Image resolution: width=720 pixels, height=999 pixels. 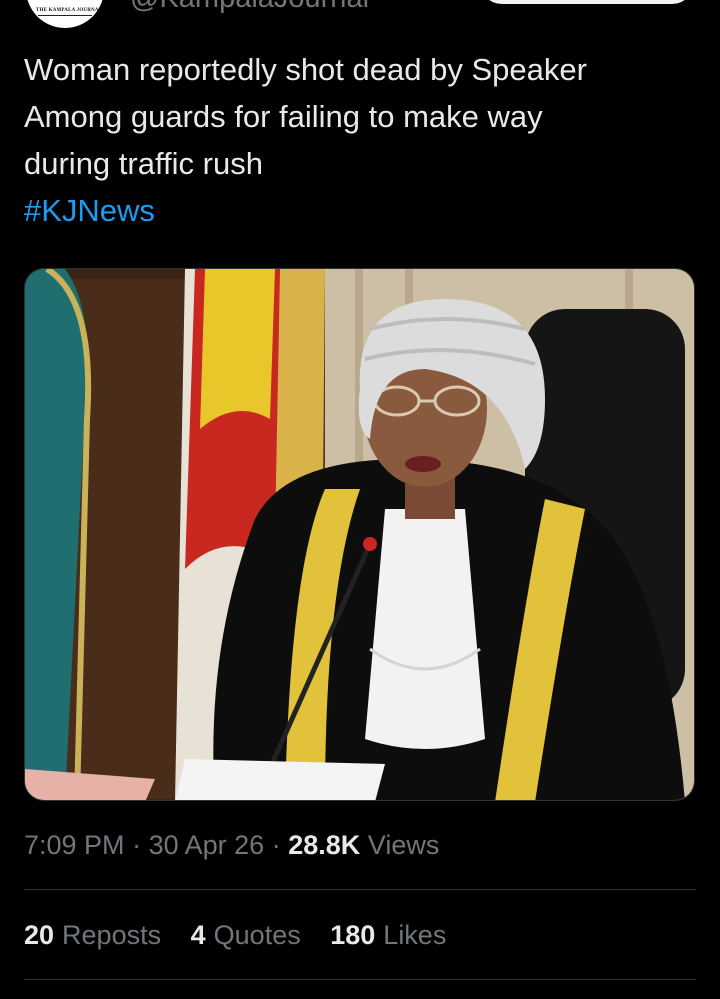 I want to click on avatar-logo-text: THE KAMPALA JOURNAL, so click(x=69, y=10).